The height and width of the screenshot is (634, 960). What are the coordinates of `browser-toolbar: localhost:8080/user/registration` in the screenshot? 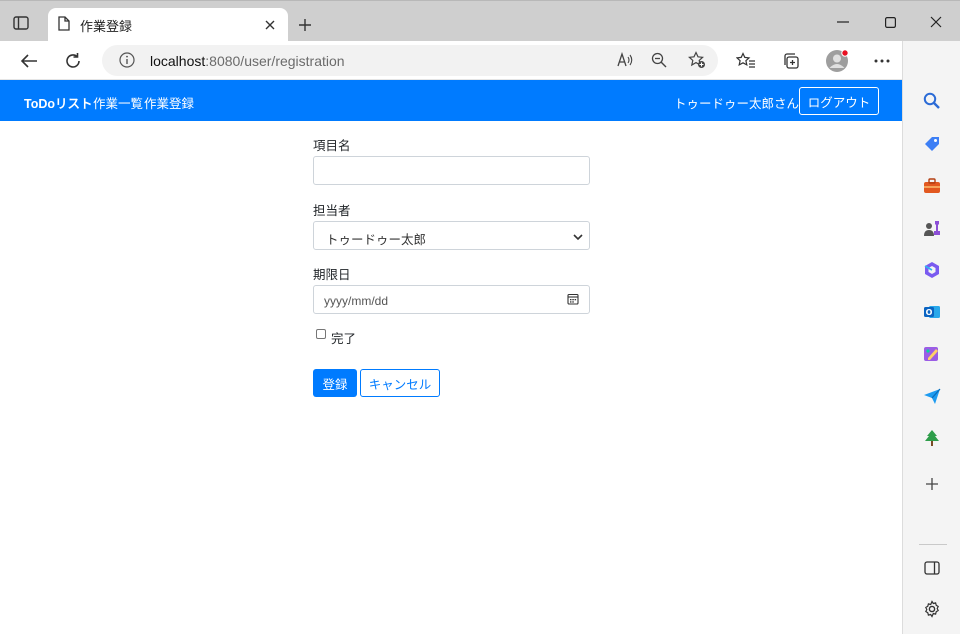 It's located at (480, 60).